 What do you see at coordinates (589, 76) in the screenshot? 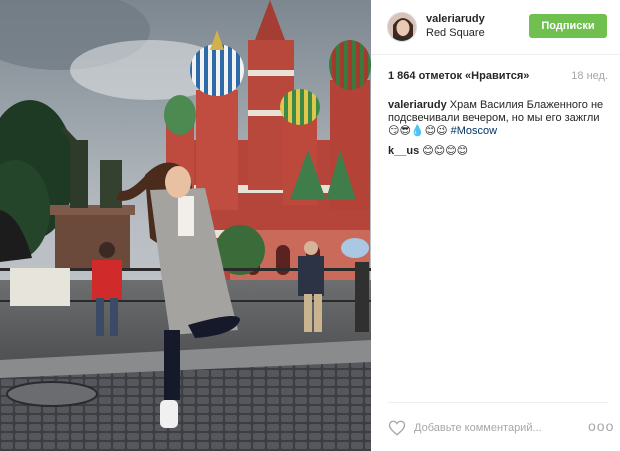
I see `post-timestamp: 18 нед.` at bounding box center [589, 76].